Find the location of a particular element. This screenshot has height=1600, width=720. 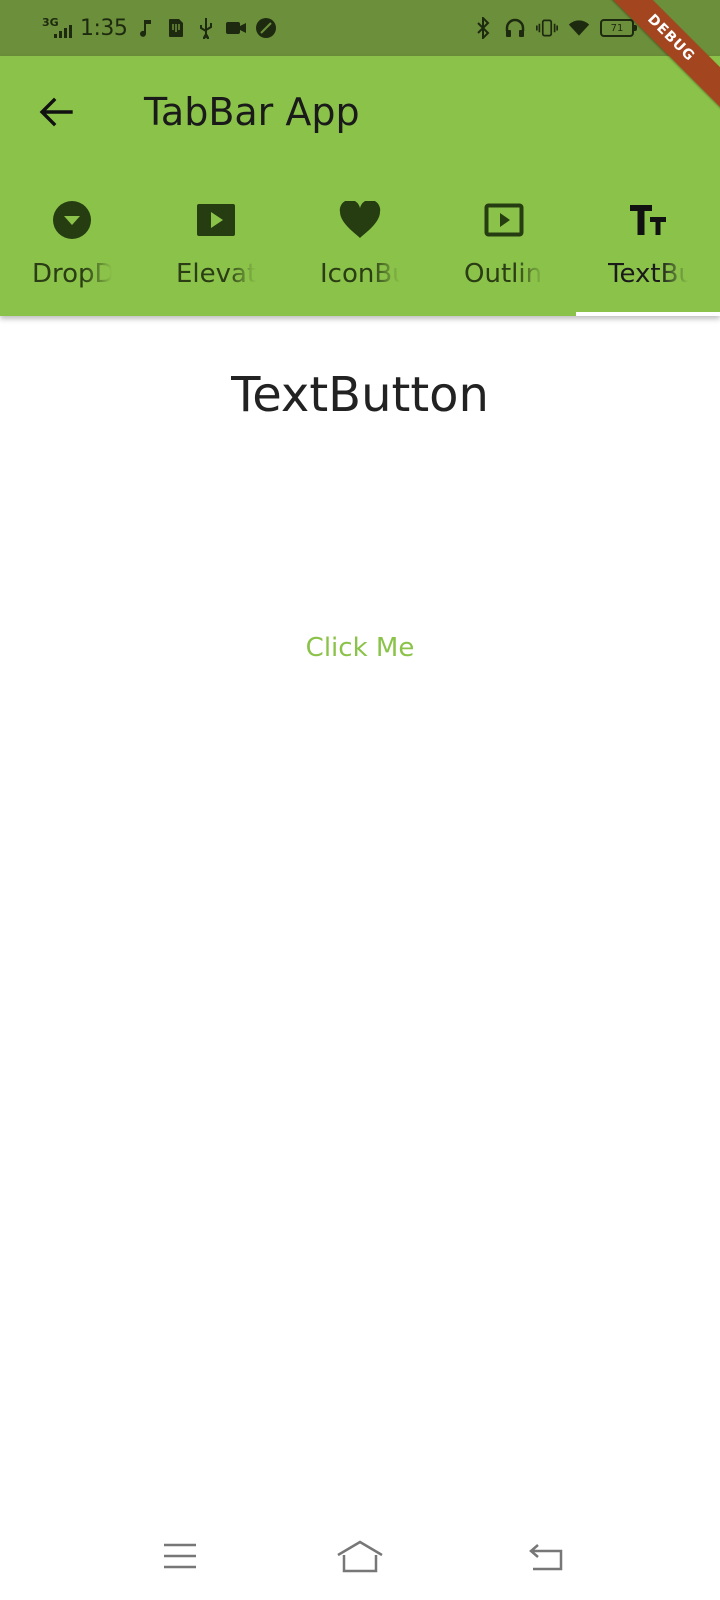

click-me-button: Click Me is located at coordinates (360, 648).